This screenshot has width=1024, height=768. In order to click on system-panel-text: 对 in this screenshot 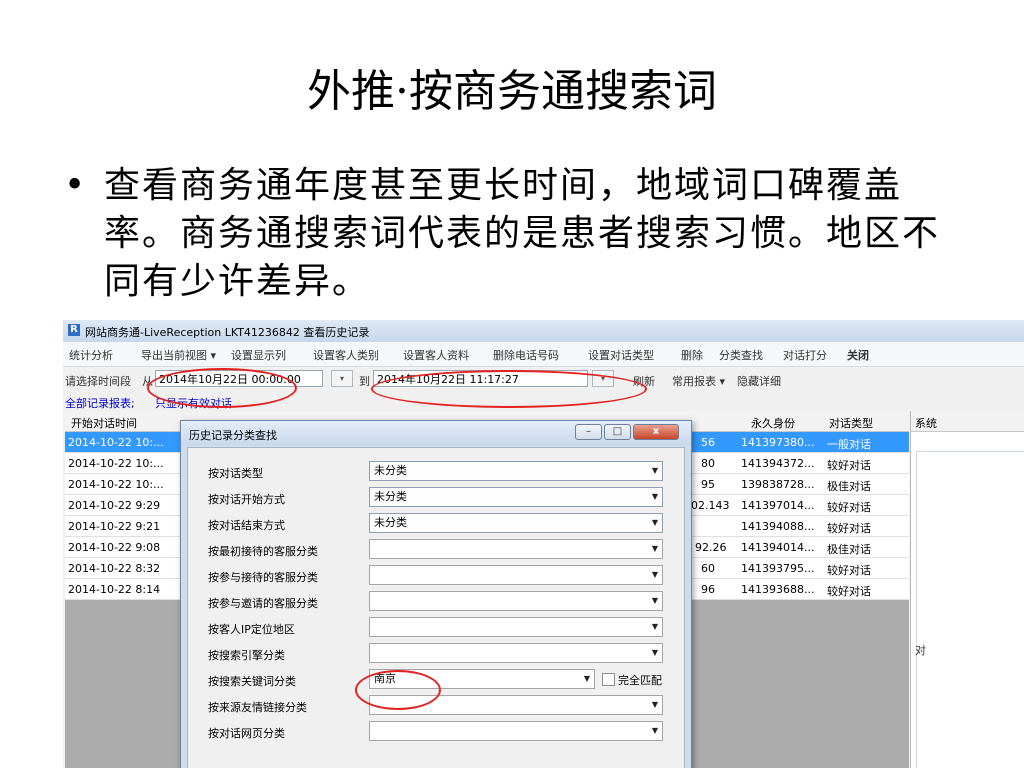, I will do `click(920, 650)`.